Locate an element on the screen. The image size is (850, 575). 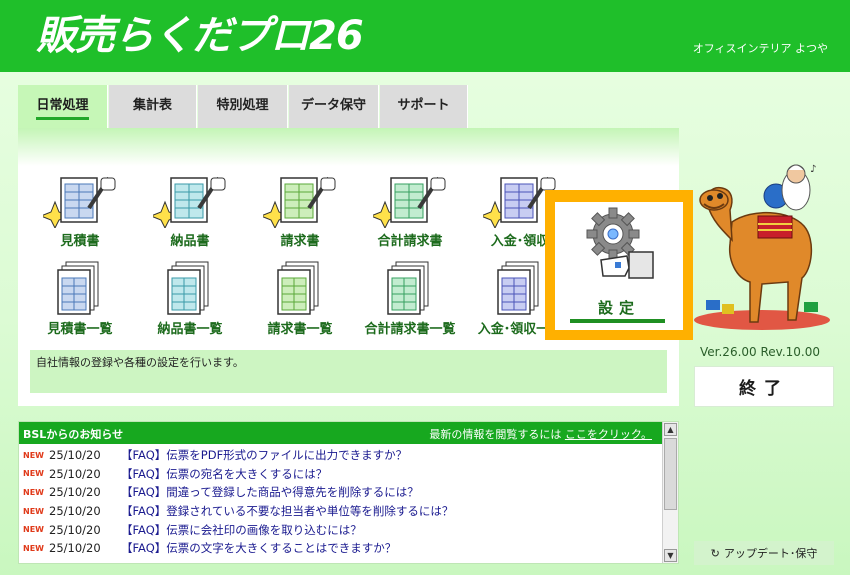
total-invoice-doc-icon is located at coordinates (409, 202).